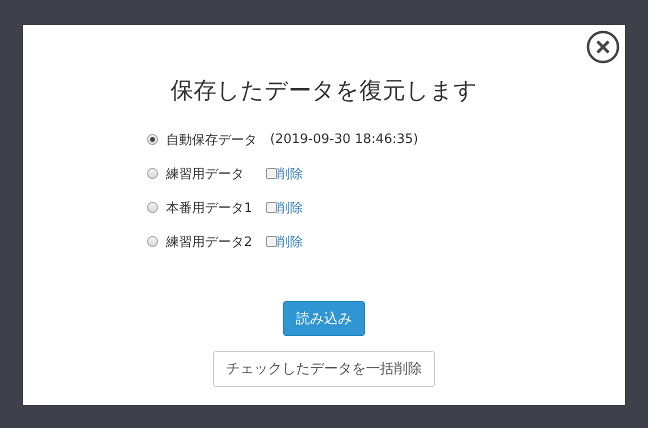  What do you see at coordinates (212, 140) in the screenshot?
I see `entry-label: 自動保存データ` at bounding box center [212, 140].